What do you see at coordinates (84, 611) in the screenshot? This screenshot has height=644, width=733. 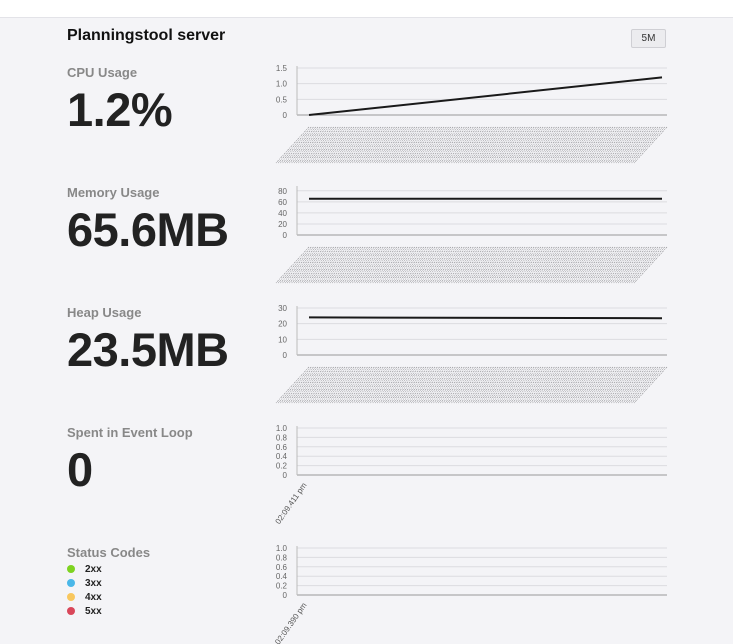 I see `legend-item-5xx: 5xx` at bounding box center [84, 611].